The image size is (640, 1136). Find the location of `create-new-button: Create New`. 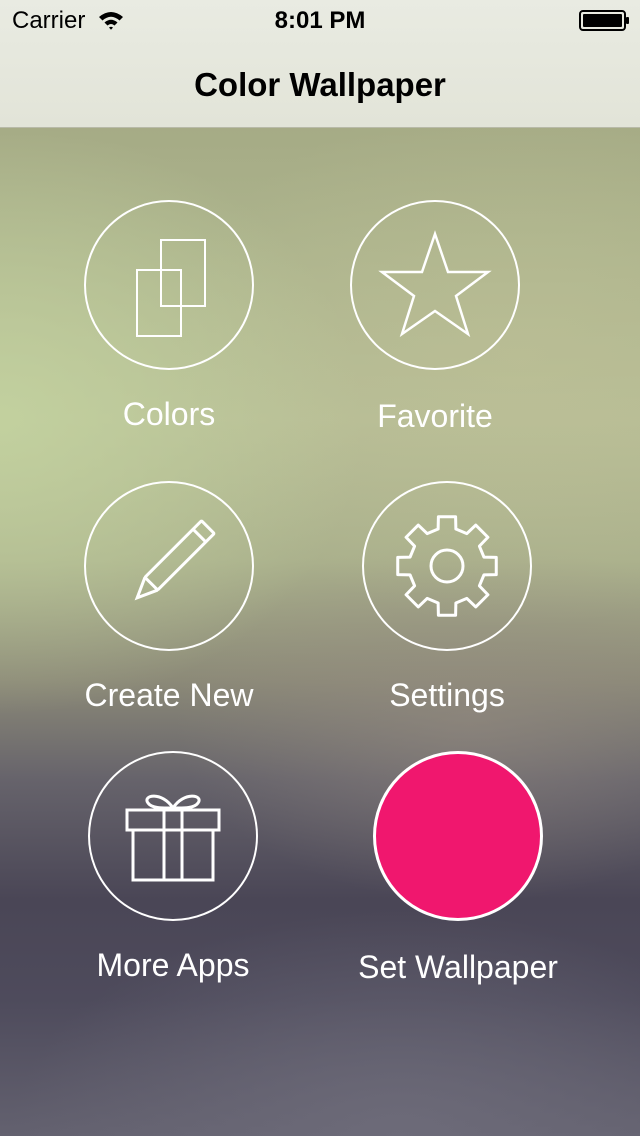

create-new-button: Create New is located at coordinates (169, 611).